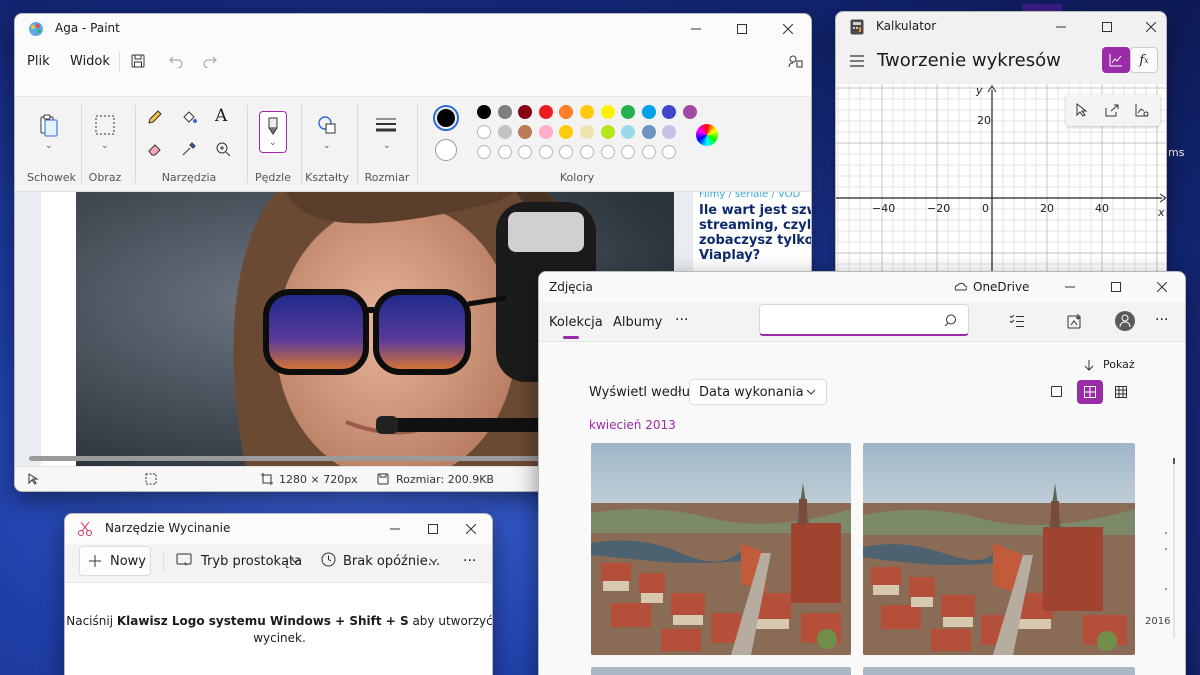 The width and height of the screenshot is (1200, 675). What do you see at coordinates (864, 320) in the screenshot?
I see `search-input` at bounding box center [864, 320].